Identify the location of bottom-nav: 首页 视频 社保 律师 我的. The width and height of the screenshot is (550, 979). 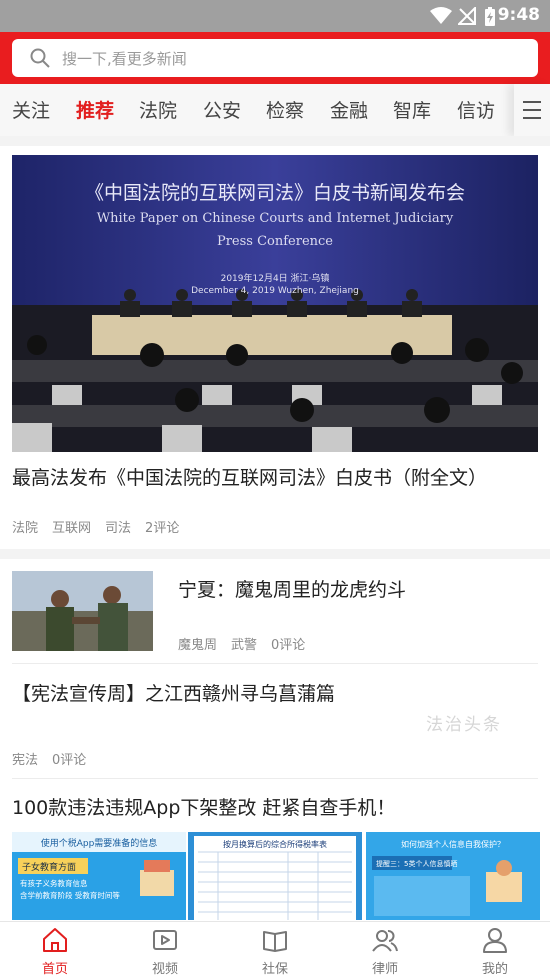
(275, 950).